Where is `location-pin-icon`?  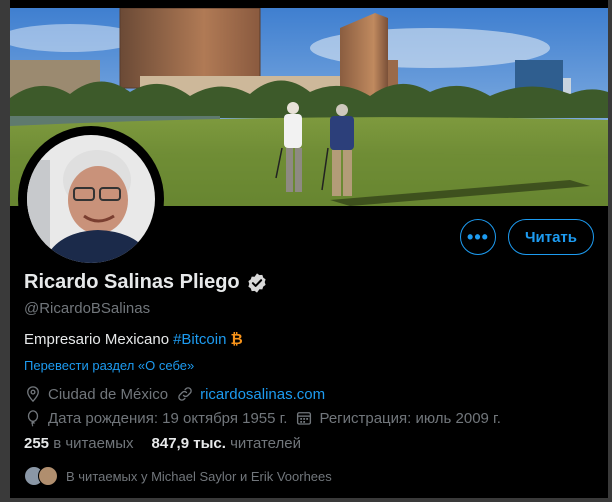 location-pin-icon is located at coordinates (33, 394).